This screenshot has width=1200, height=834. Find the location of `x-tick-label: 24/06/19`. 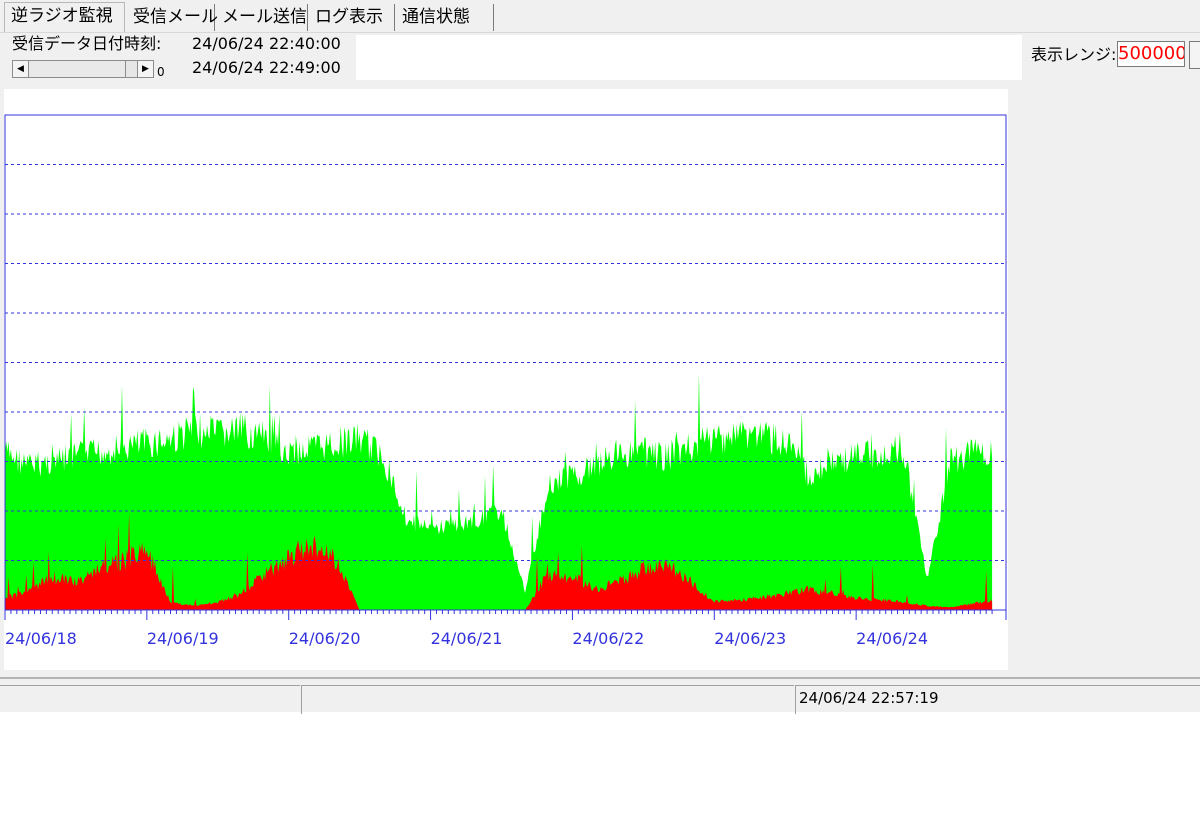

x-tick-label: 24/06/19 is located at coordinates (183, 638).